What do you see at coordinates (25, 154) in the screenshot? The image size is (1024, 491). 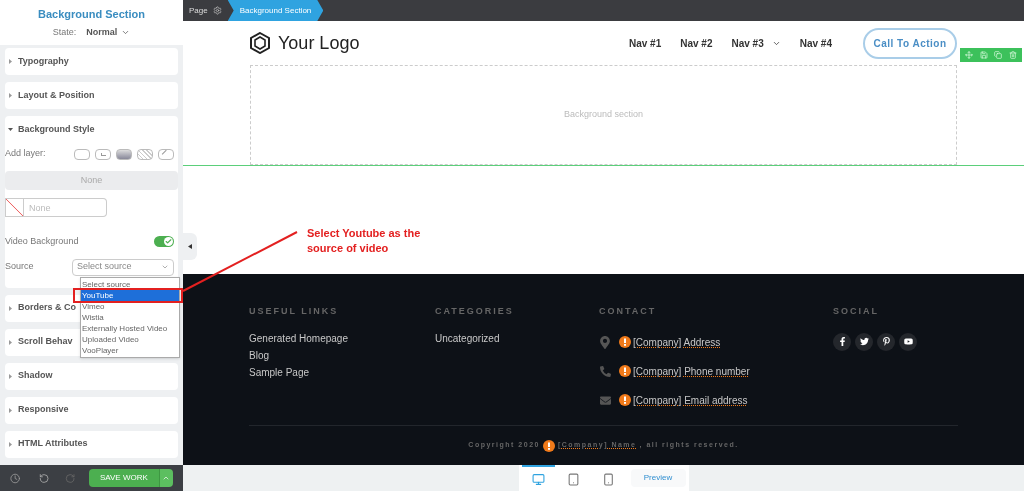 I see `add-layer-label: Add layer:` at bounding box center [25, 154].